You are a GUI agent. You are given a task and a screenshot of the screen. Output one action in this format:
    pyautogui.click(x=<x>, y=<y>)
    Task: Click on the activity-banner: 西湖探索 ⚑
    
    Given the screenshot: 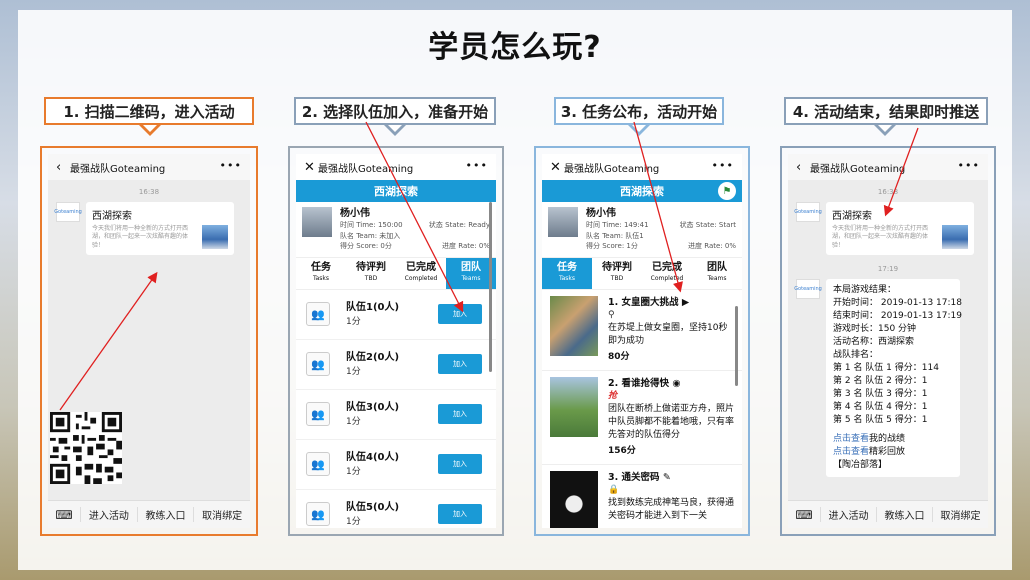 What is the action you would take?
    pyautogui.click(x=642, y=191)
    